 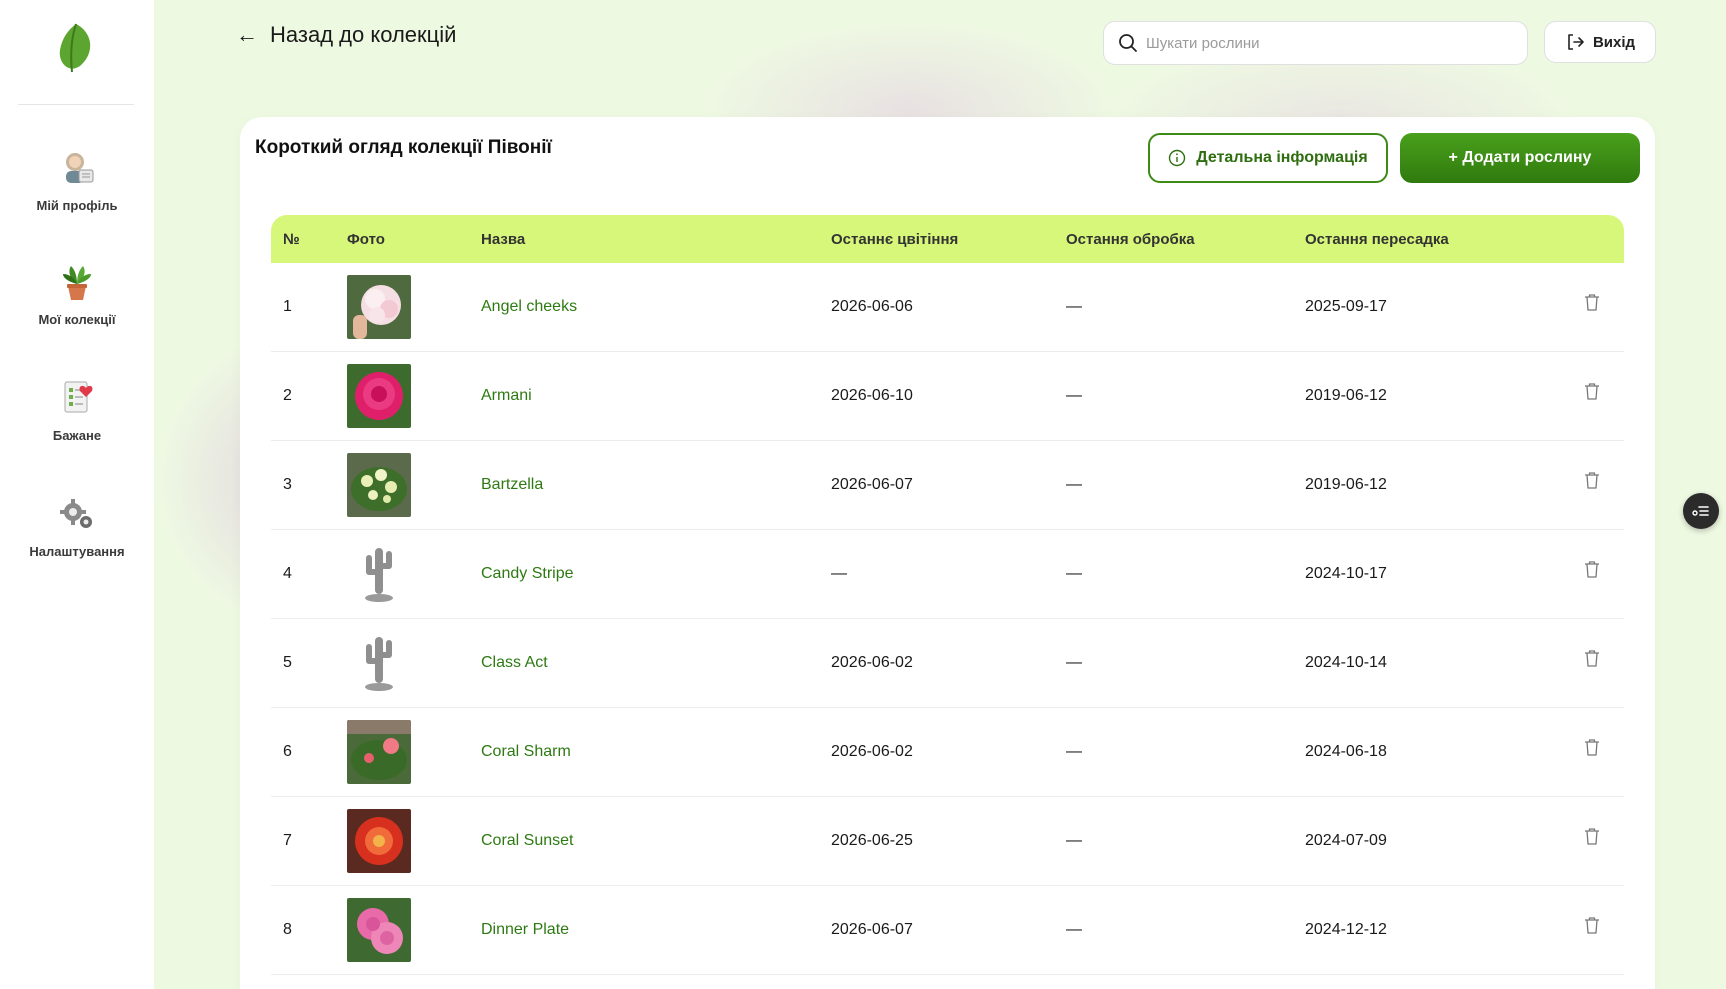 What do you see at coordinates (1282, 157) in the screenshot?
I see `details-label: Детальна інформація` at bounding box center [1282, 157].